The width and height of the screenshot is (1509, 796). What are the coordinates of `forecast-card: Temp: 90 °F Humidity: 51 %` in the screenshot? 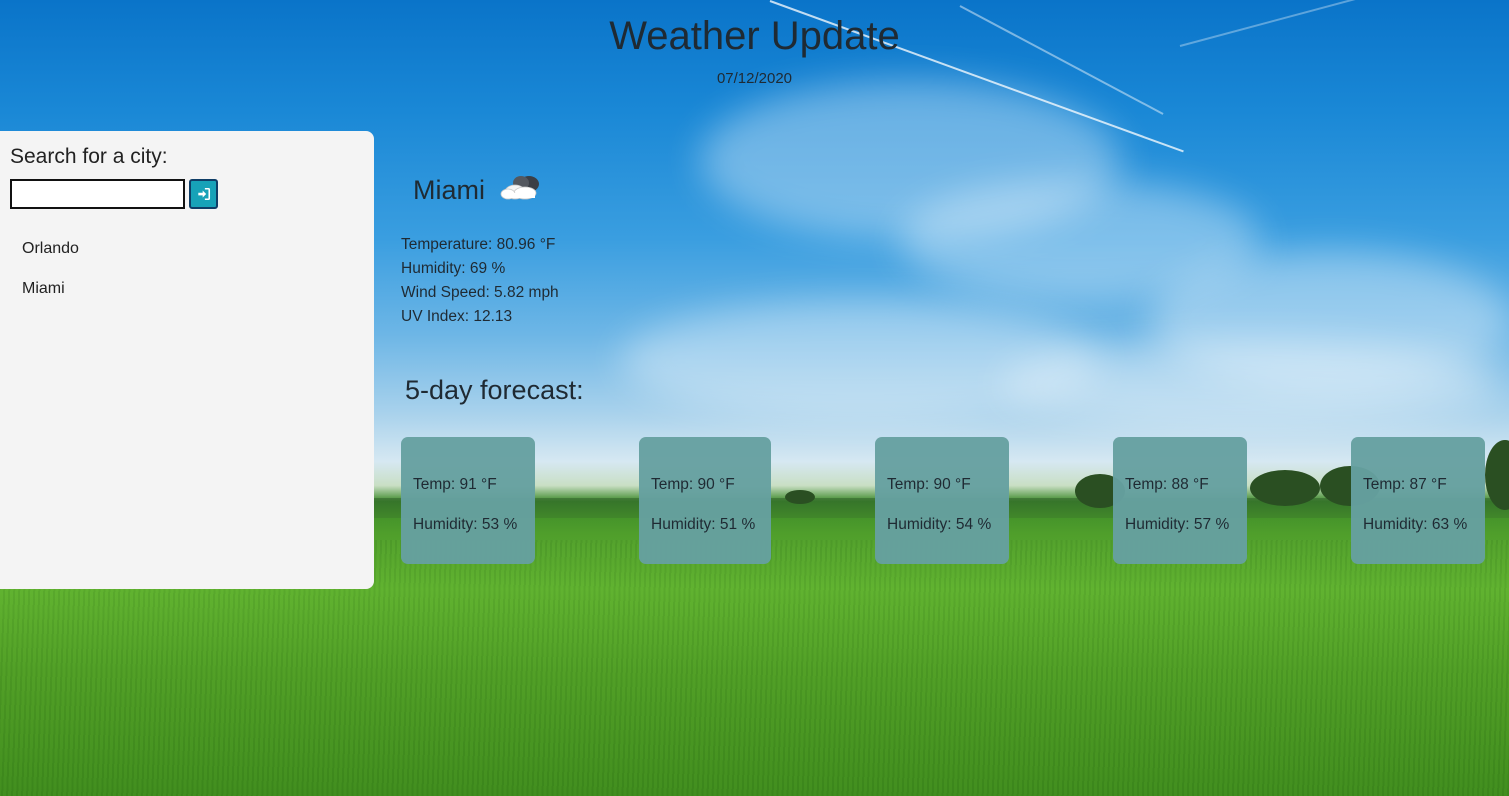 It's located at (705, 500).